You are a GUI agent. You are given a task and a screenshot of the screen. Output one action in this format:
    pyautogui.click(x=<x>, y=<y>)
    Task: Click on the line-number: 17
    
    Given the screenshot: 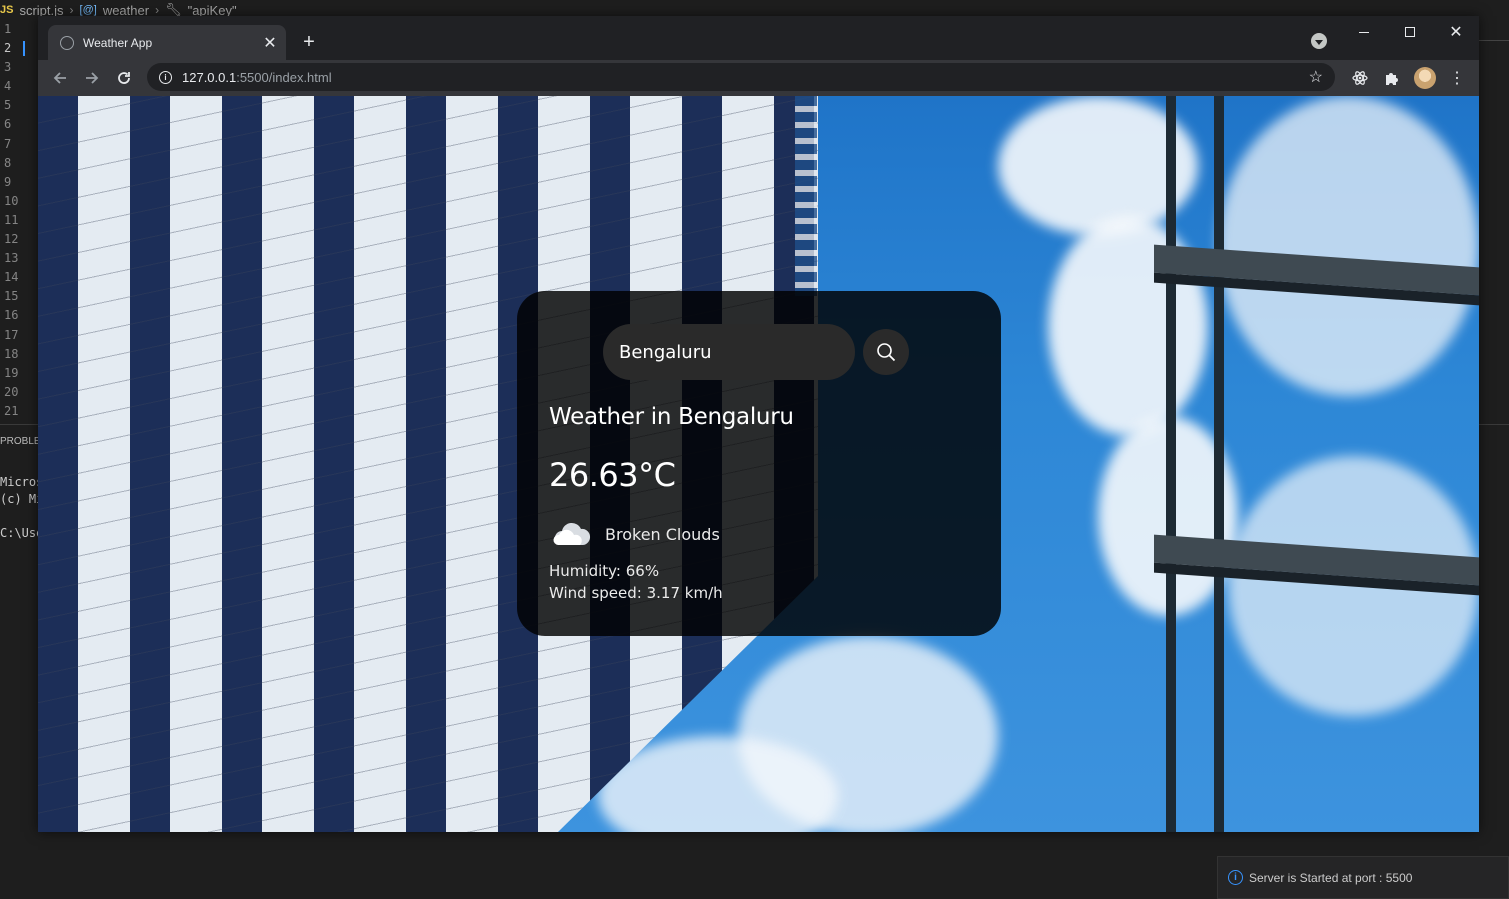 What is the action you would take?
    pyautogui.click(x=11, y=334)
    